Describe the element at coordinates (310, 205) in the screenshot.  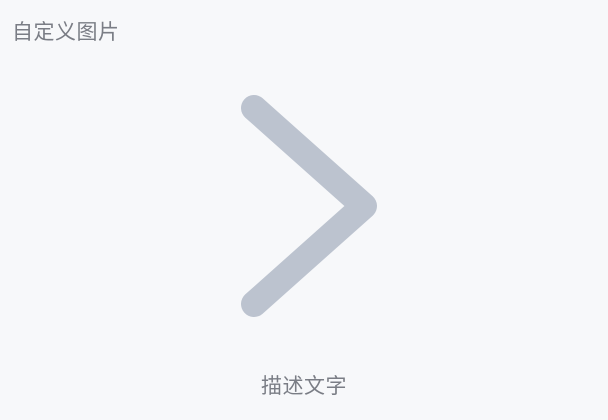
I see `chevron-right-icon` at that location.